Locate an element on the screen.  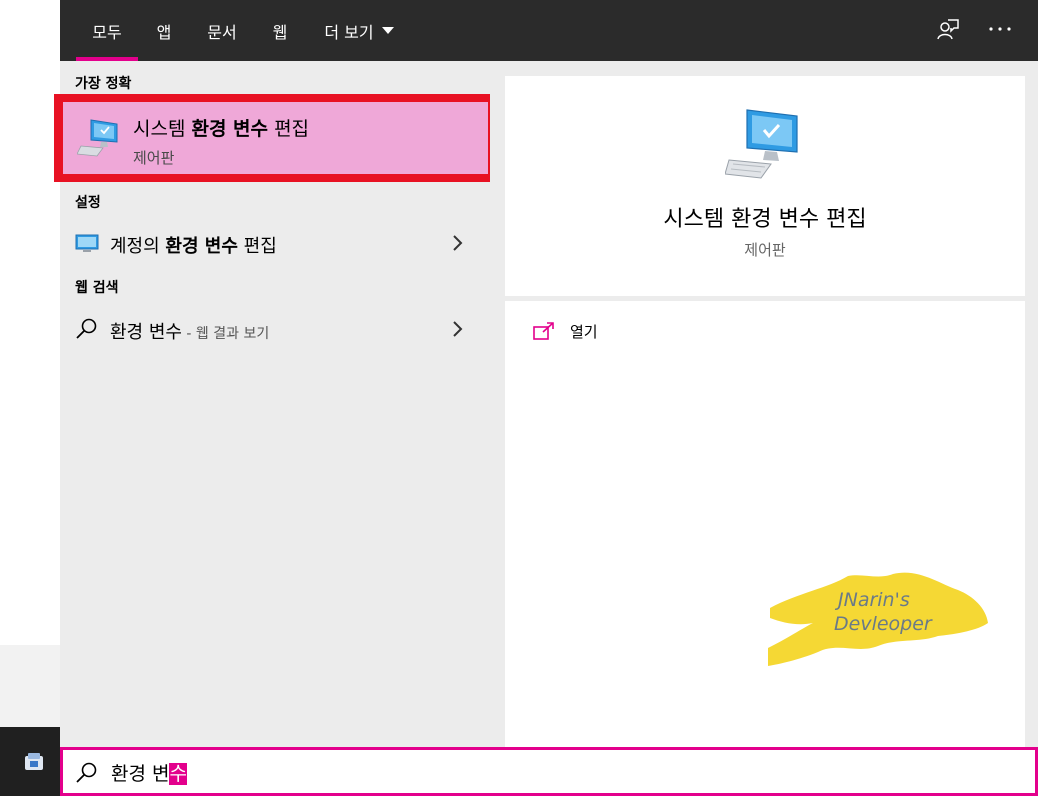
watermark-logo: JNarin's Devleoper is located at coordinates (878, 619).